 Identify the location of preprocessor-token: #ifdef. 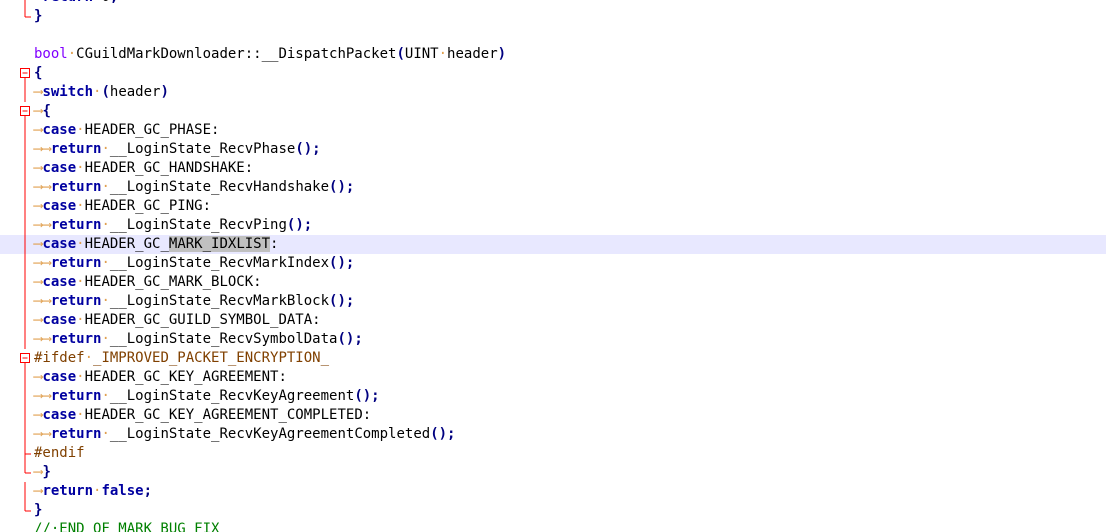
(59, 358).